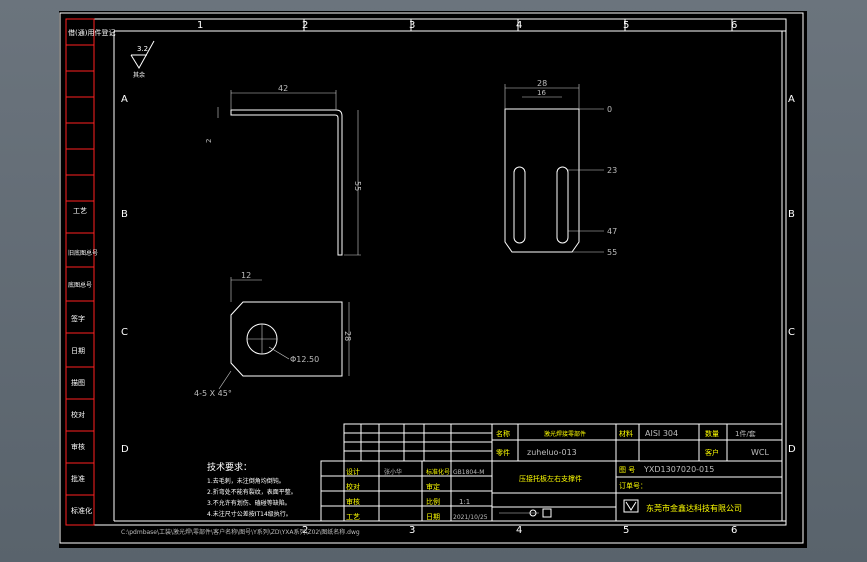 This screenshot has height=562, width=867. I want to click on svg-text: 5, so click(626, 530).